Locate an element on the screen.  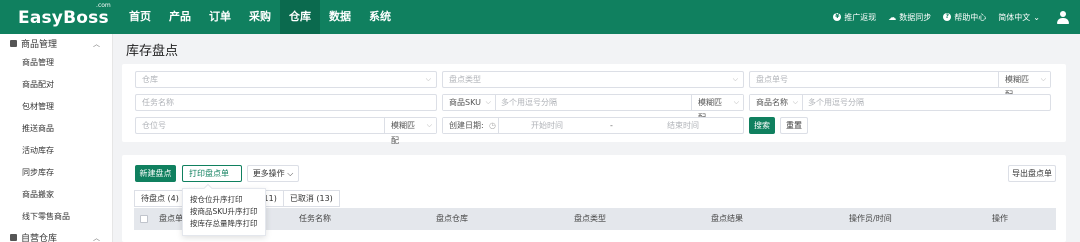
language-select: 简体中文 ⌄ is located at coordinates (1019, 17).